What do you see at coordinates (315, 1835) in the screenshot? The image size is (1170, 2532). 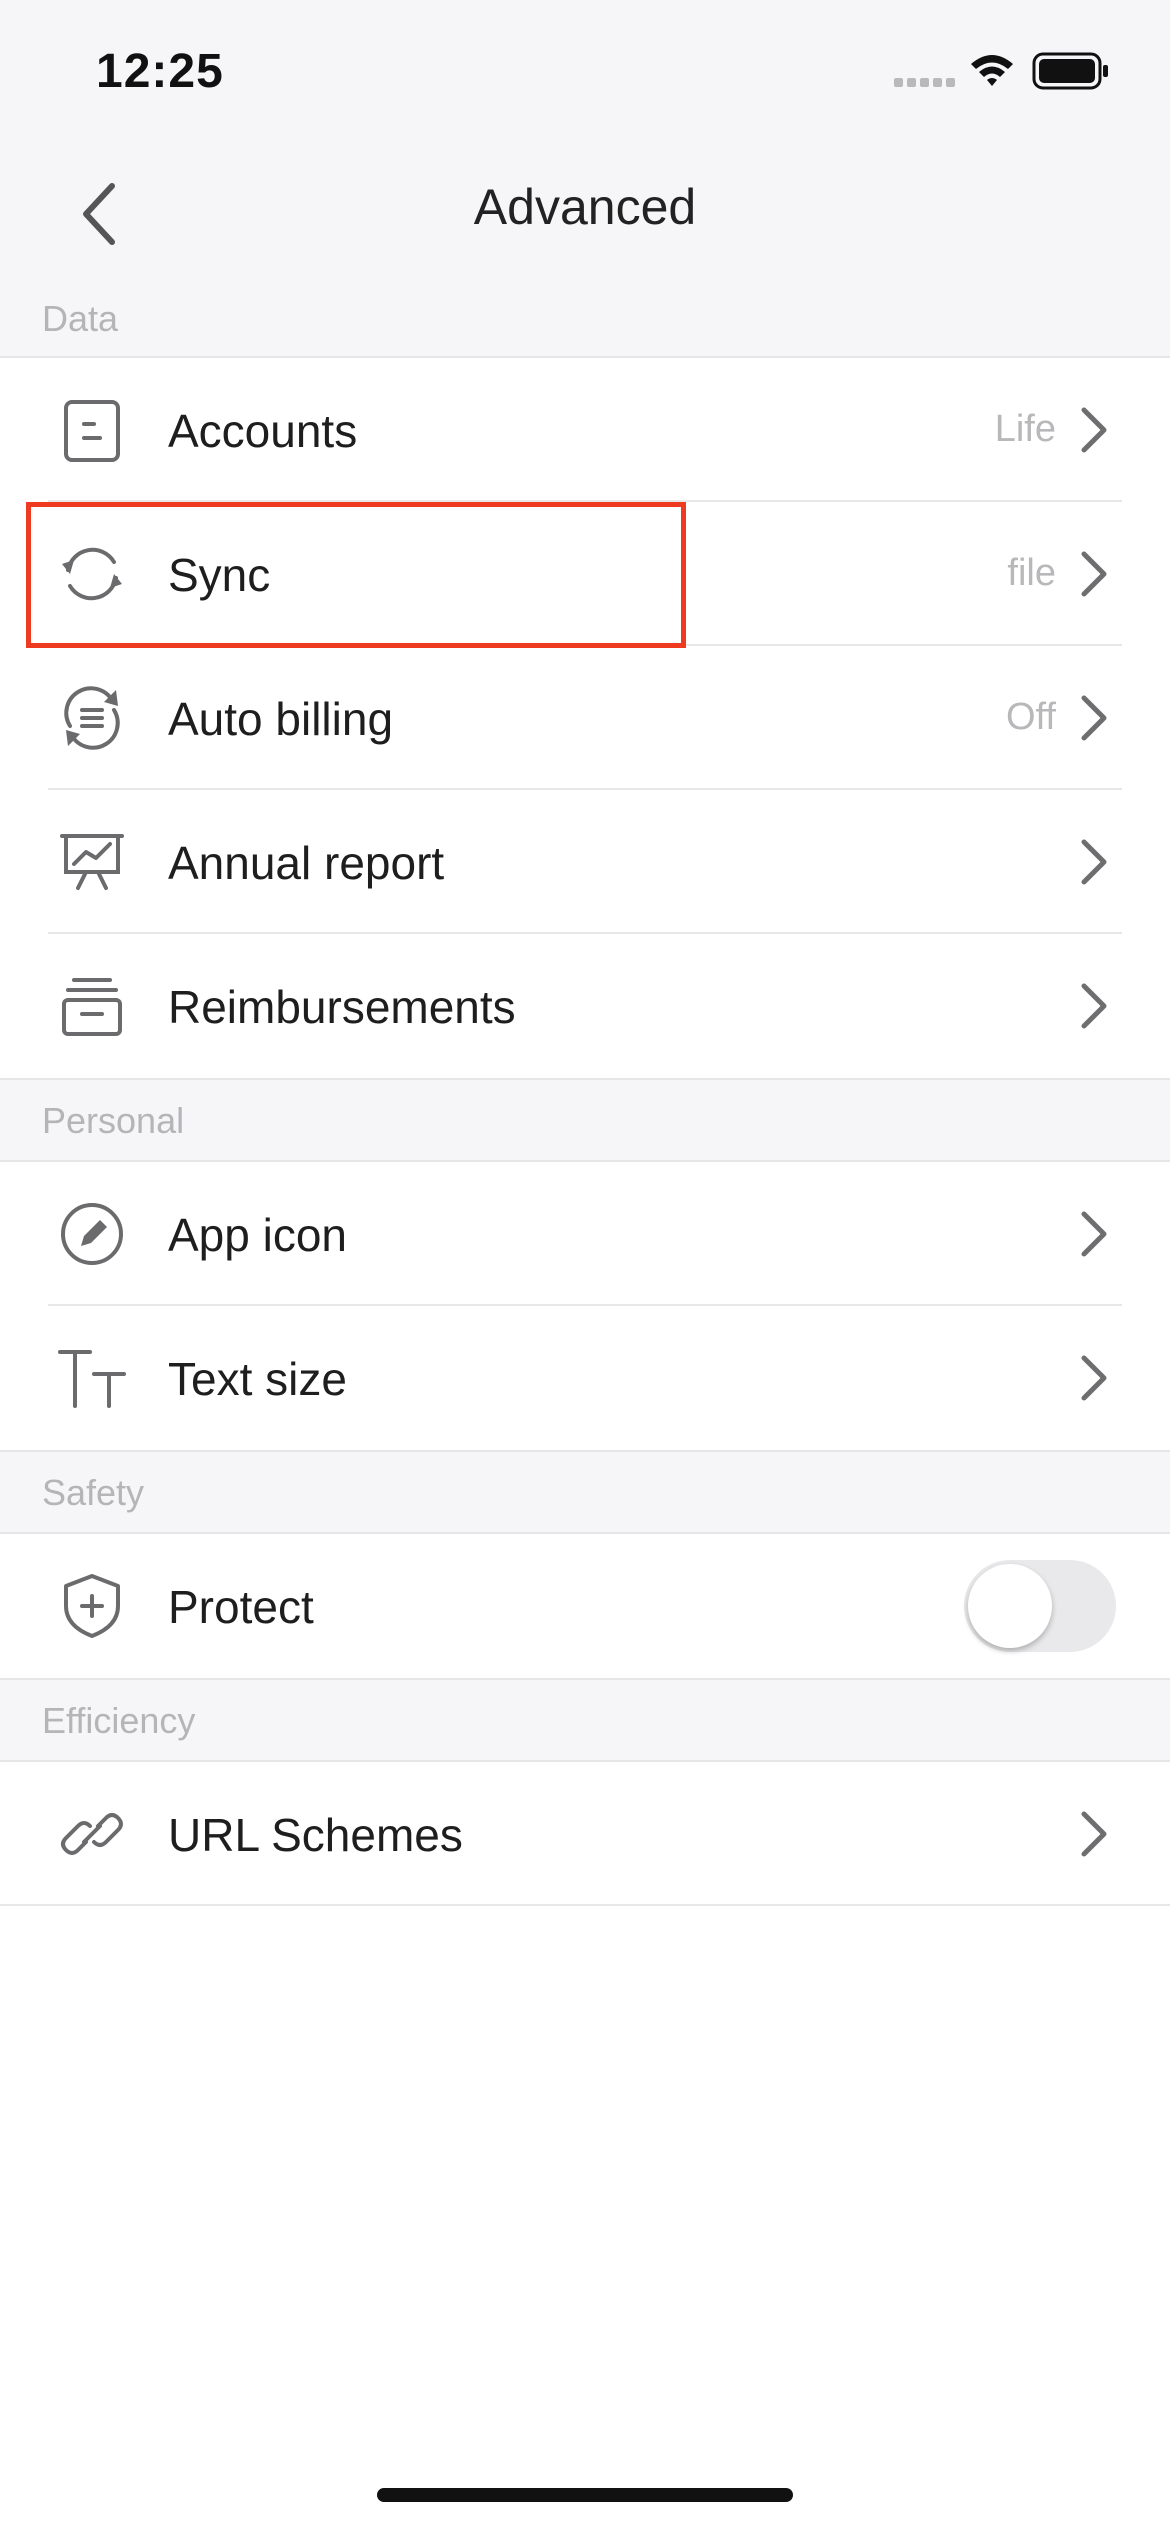 I see `row-label: URL Schemes` at bounding box center [315, 1835].